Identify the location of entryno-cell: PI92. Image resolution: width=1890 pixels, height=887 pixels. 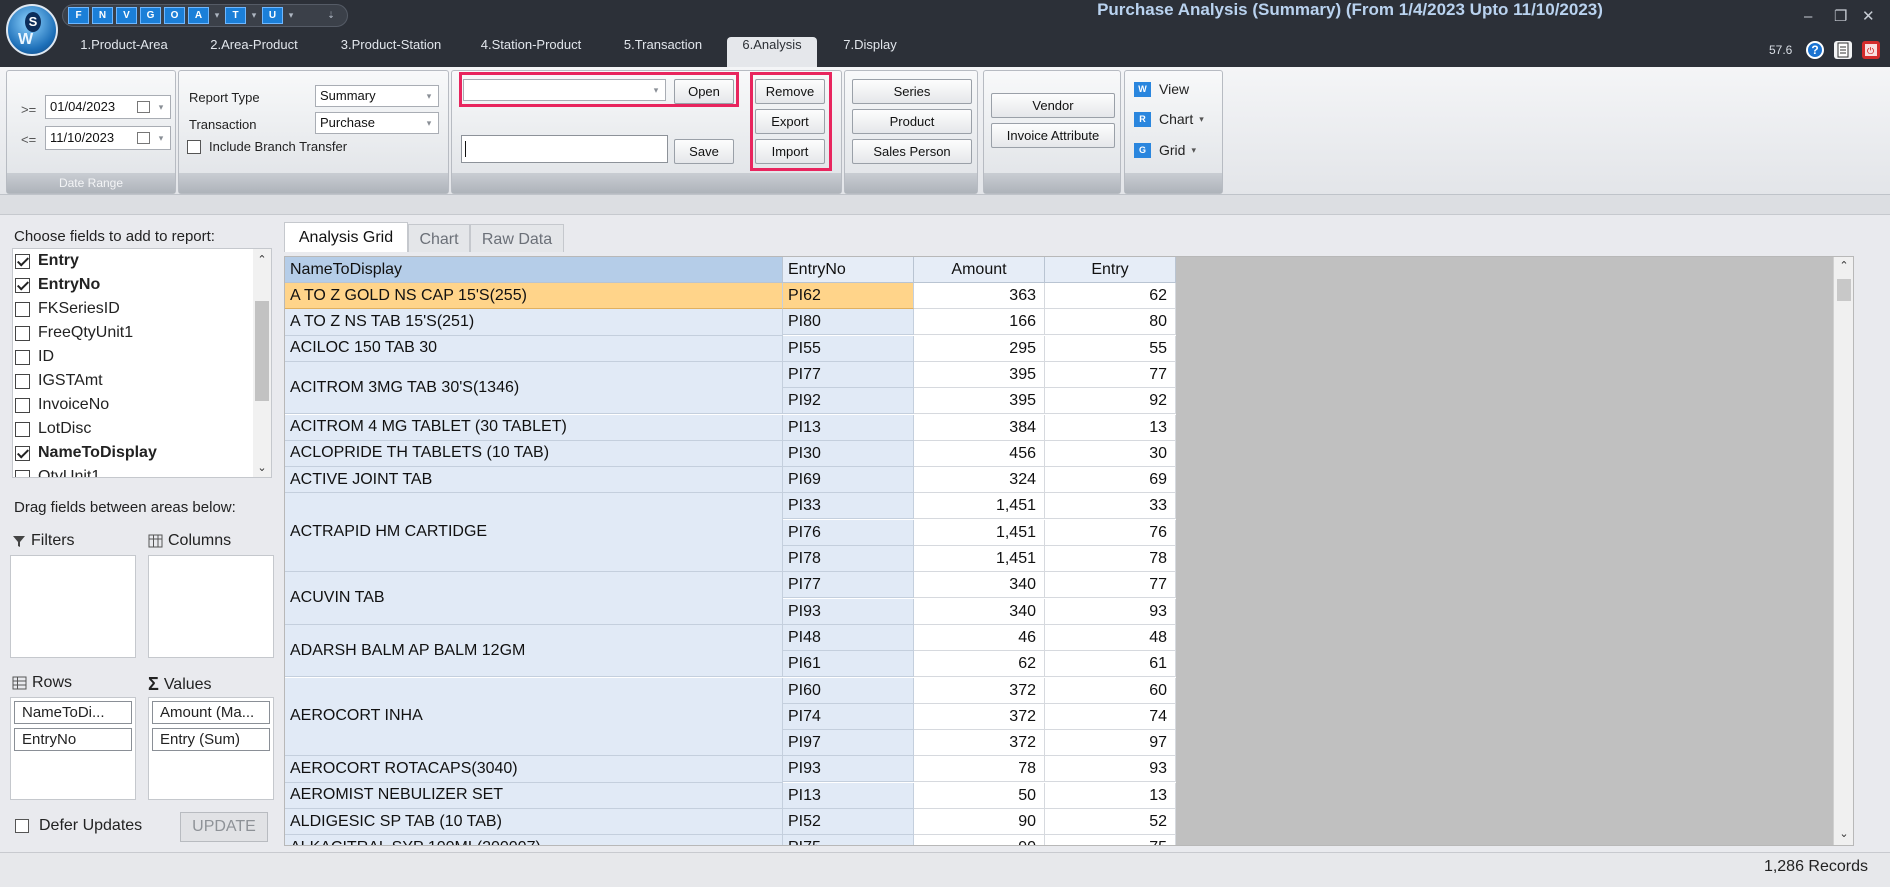
(848, 401).